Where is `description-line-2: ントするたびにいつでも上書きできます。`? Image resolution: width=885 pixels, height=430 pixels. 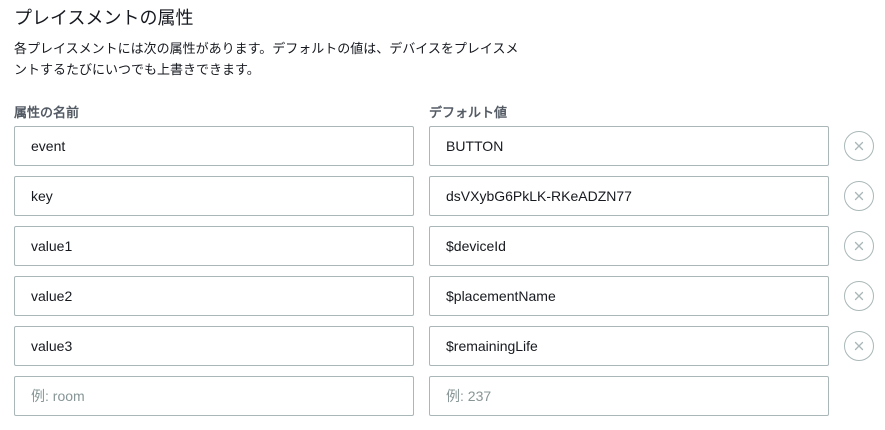
description-line-2: ントするたびにいつでも上書きできます。 is located at coordinates (137, 70).